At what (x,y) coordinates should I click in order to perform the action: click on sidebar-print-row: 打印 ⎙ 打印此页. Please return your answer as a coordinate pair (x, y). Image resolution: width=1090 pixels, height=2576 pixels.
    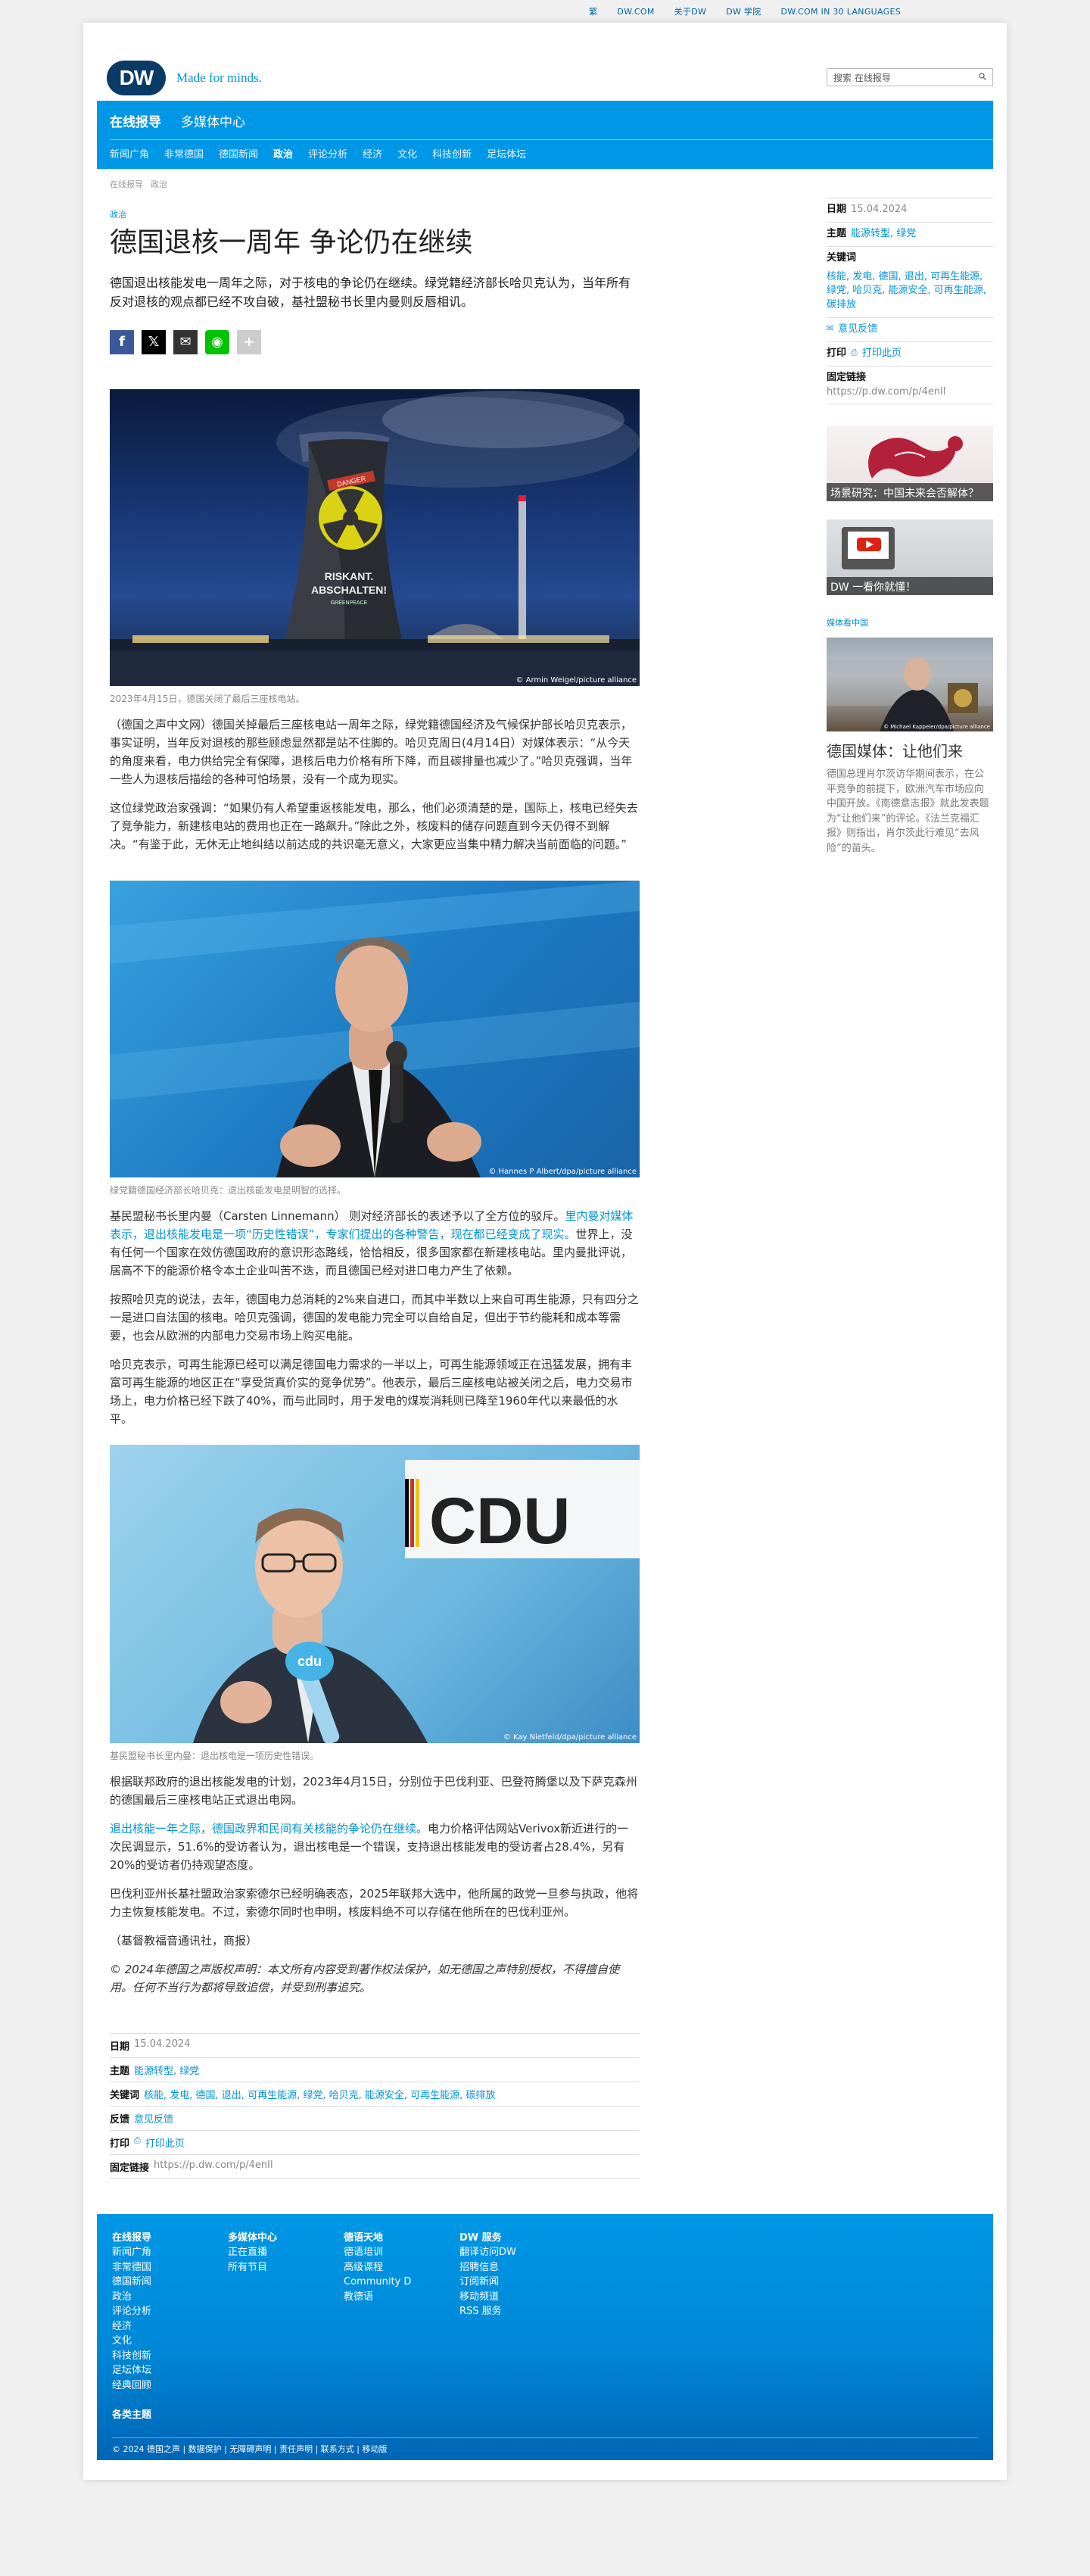
    Looking at the image, I should click on (910, 353).